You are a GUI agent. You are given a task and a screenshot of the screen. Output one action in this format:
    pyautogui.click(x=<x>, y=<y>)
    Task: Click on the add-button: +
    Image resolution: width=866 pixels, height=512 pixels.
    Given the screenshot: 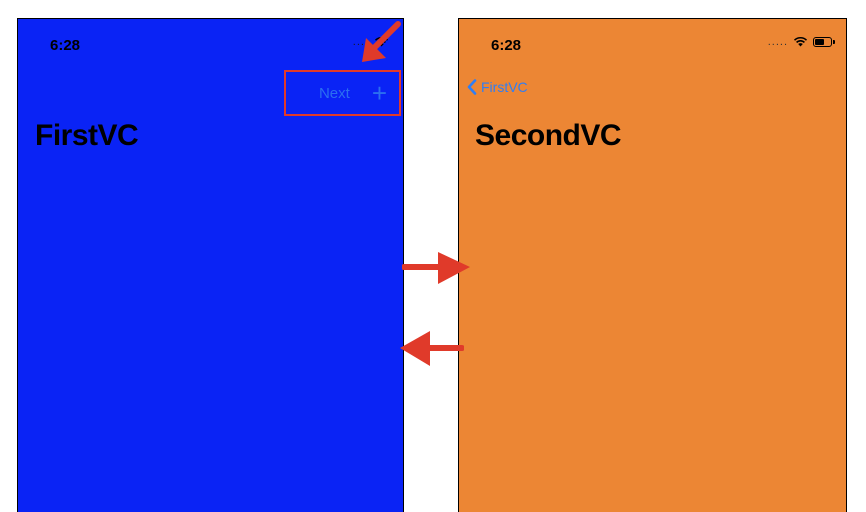 What is the action you would take?
    pyautogui.click(x=379, y=93)
    